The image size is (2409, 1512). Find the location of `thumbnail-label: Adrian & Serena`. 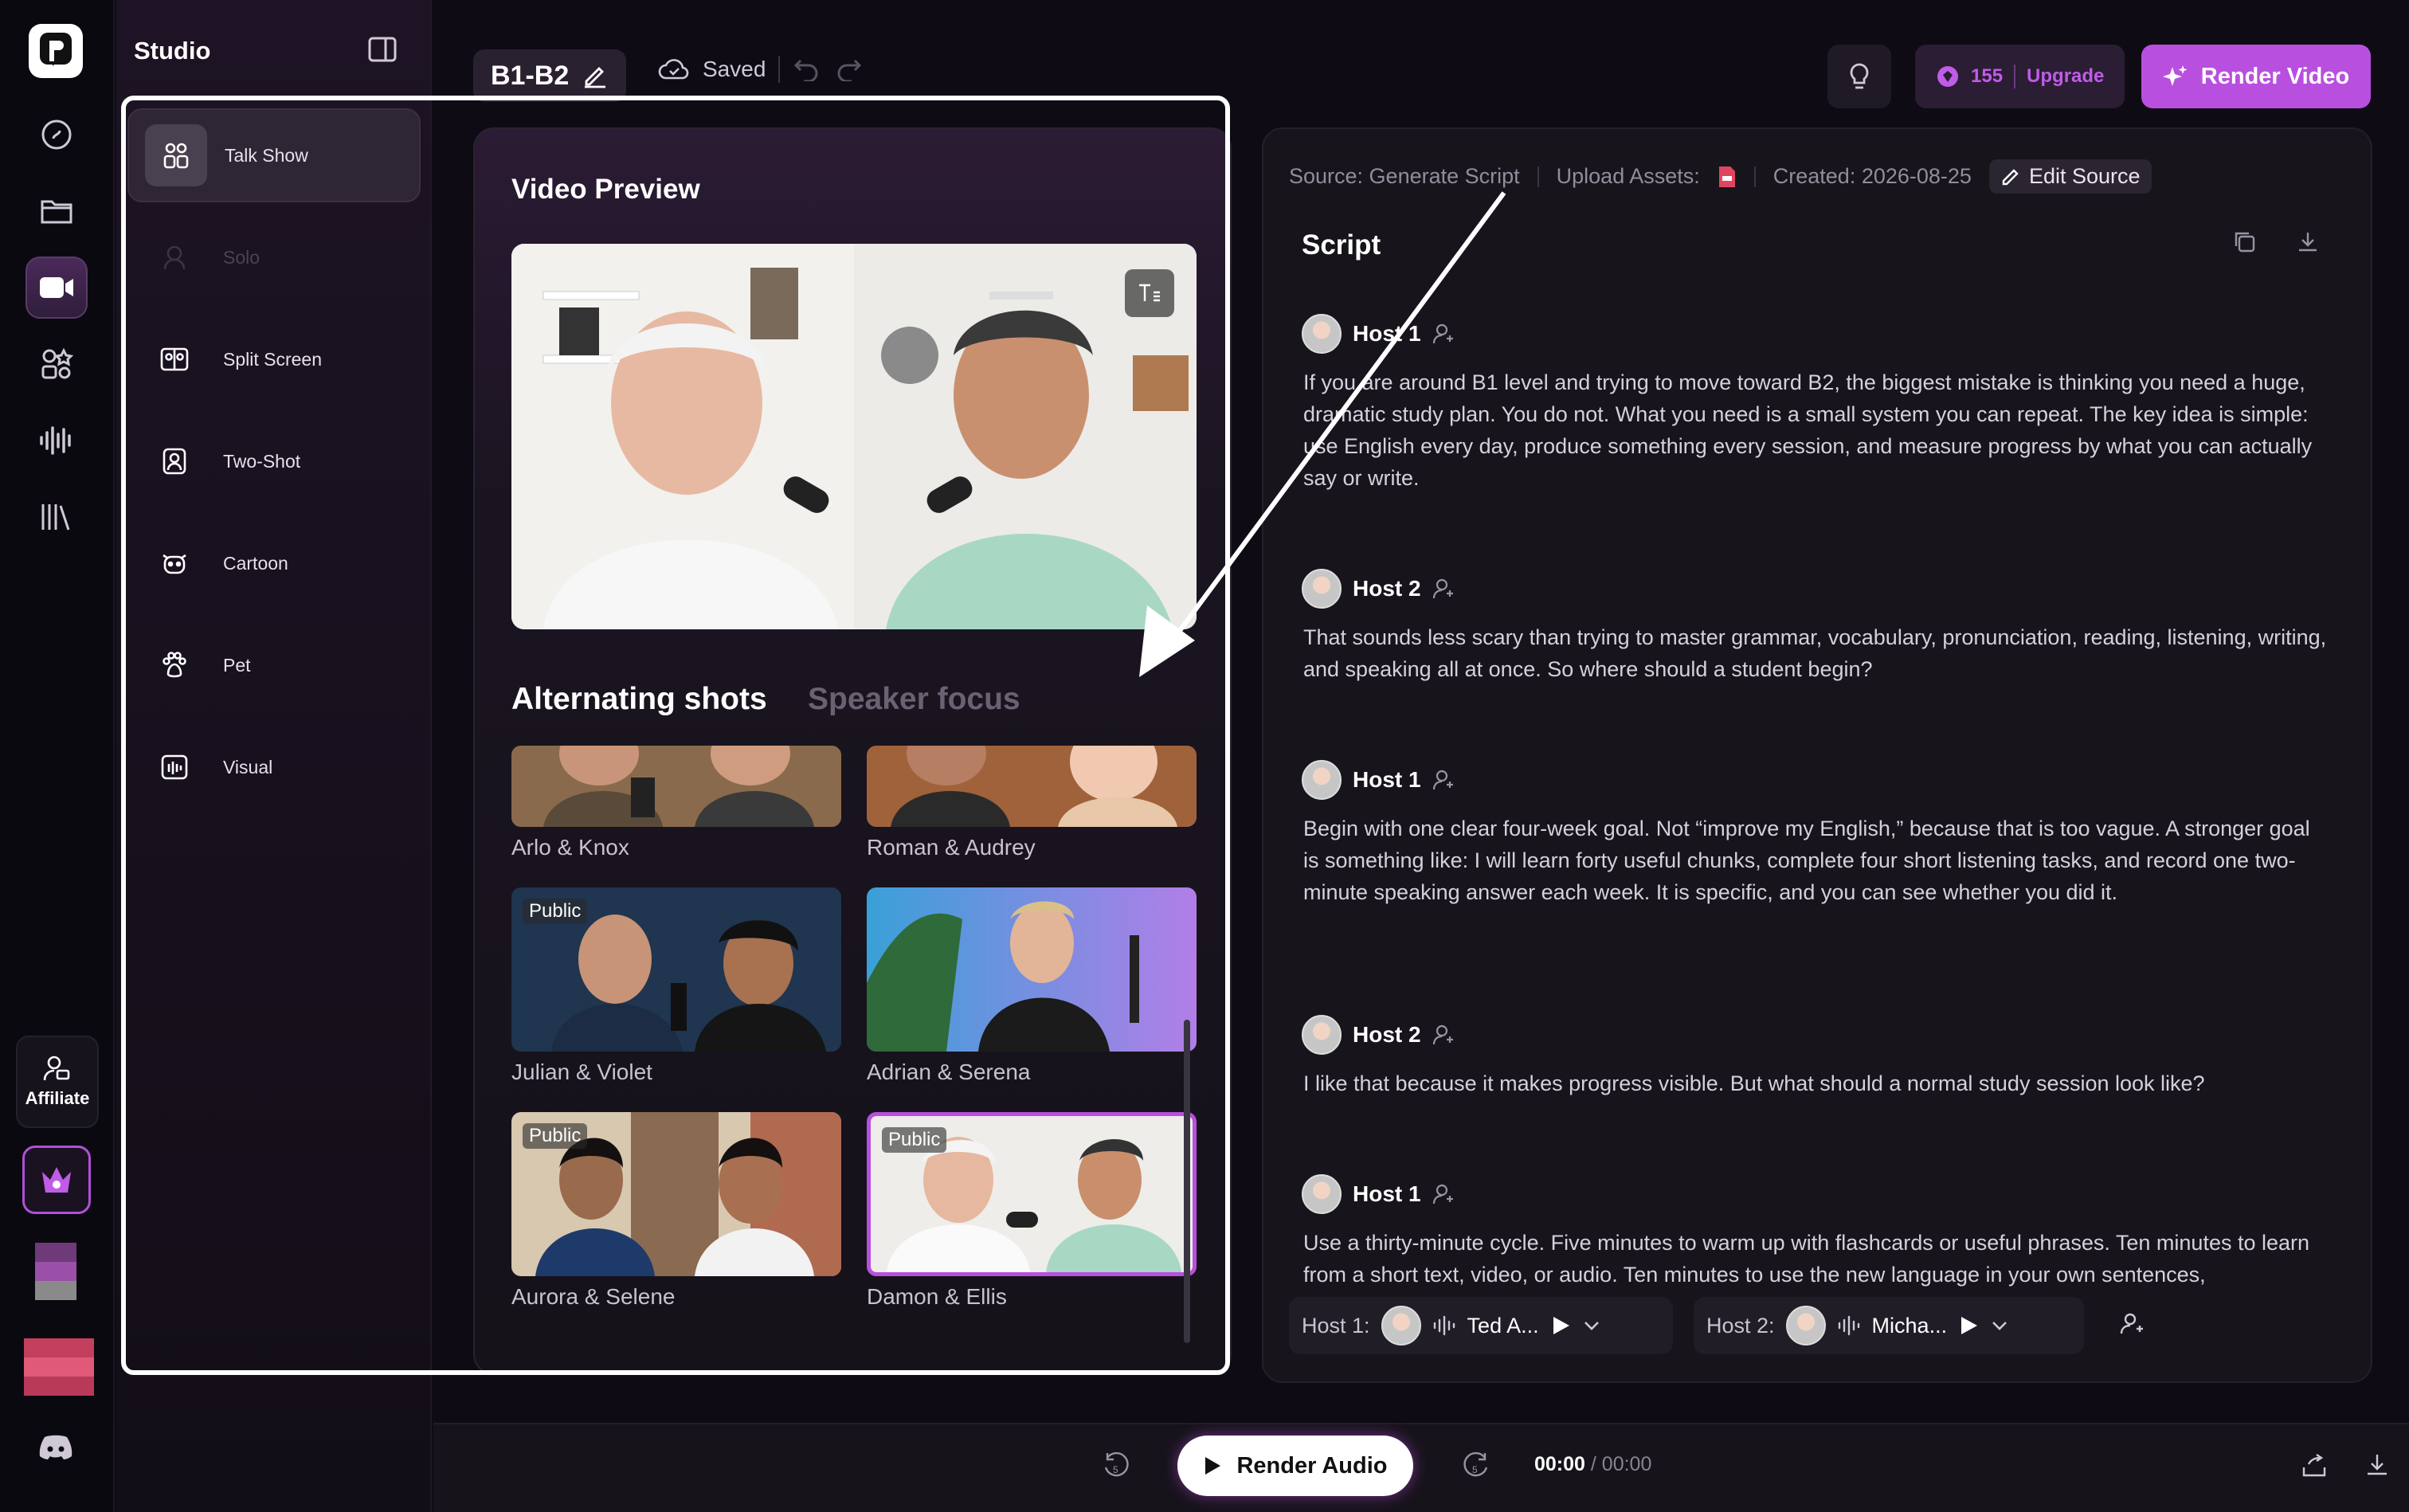

thumbnail-label: Adrian & Serena is located at coordinates (949, 1072).